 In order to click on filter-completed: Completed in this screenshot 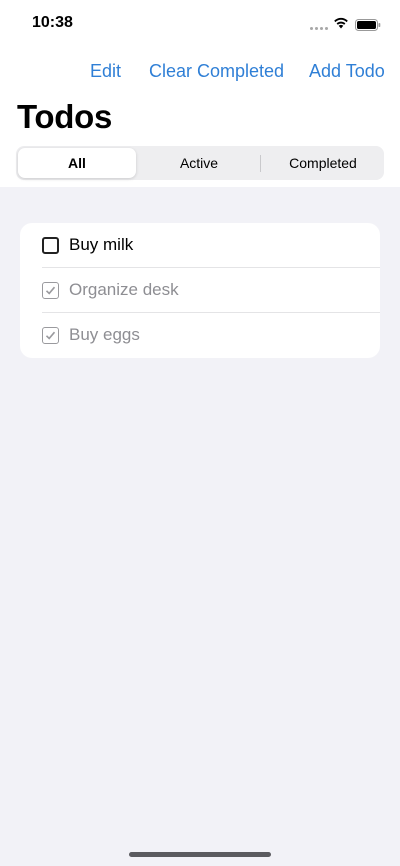, I will do `click(323, 163)`.